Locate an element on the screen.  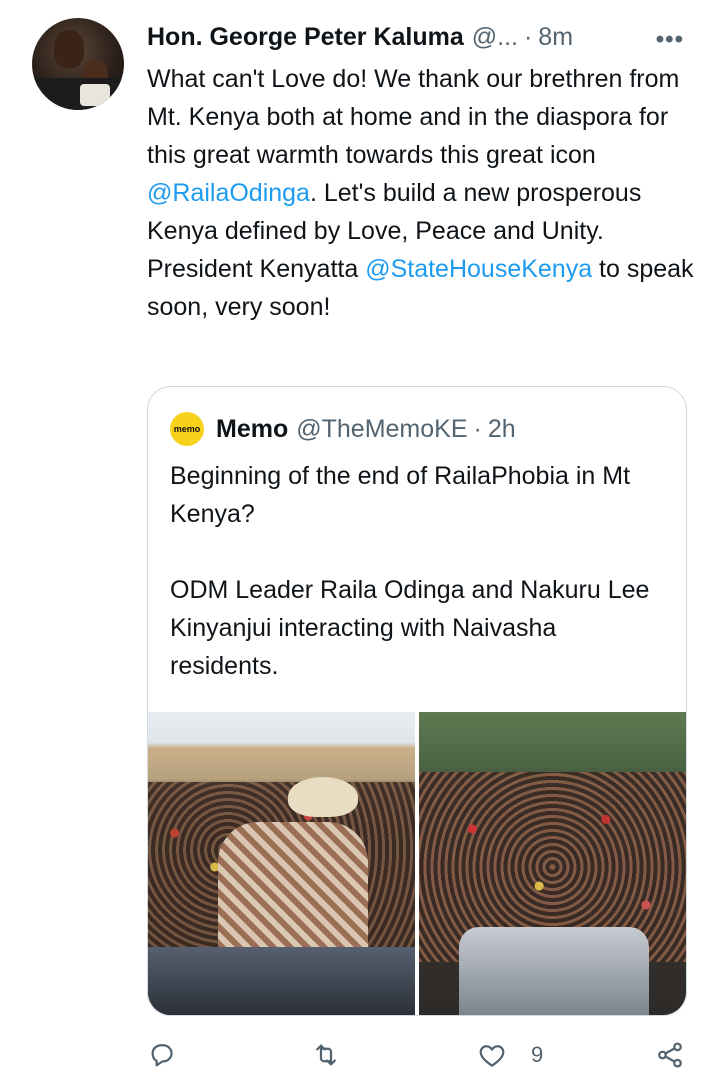
reply-icon is located at coordinates (162, 1055).